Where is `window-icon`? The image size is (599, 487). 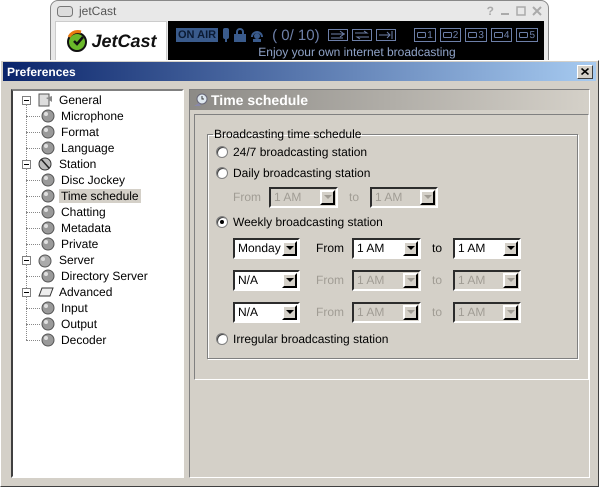 window-icon is located at coordinates (65, 11).